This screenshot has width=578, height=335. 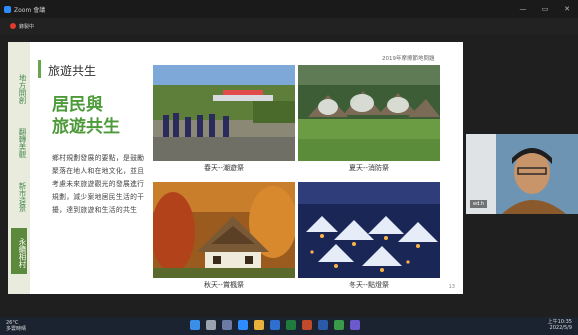 I want to click on caption-autumn: 秋天--賞楓祭, so click(x=224, y=285).